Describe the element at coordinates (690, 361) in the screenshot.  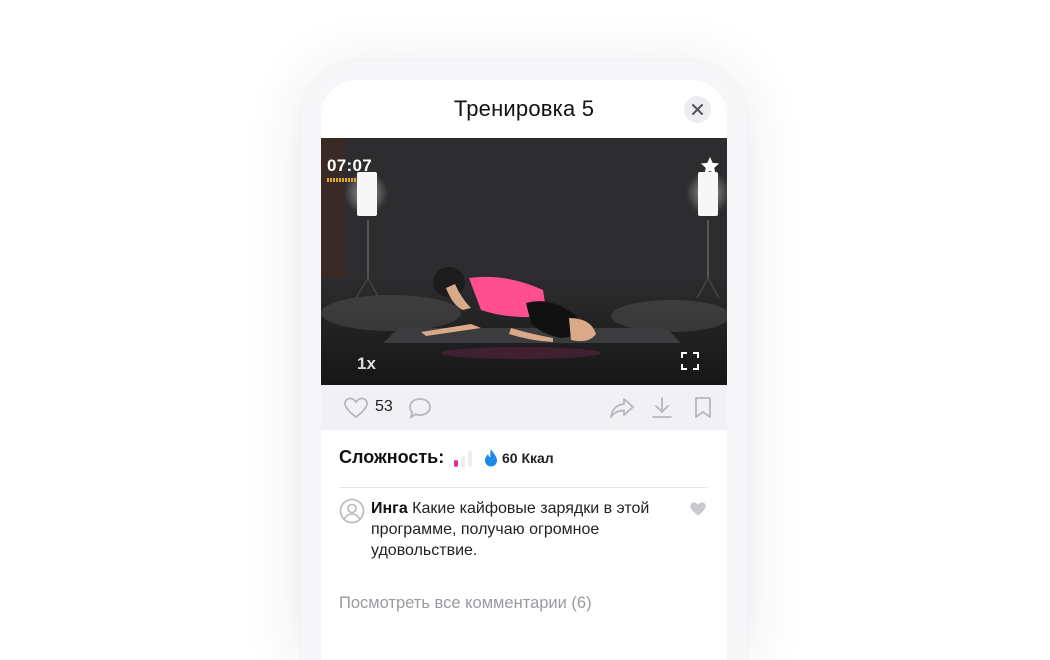
I see `fullscreen-icon` at that location.